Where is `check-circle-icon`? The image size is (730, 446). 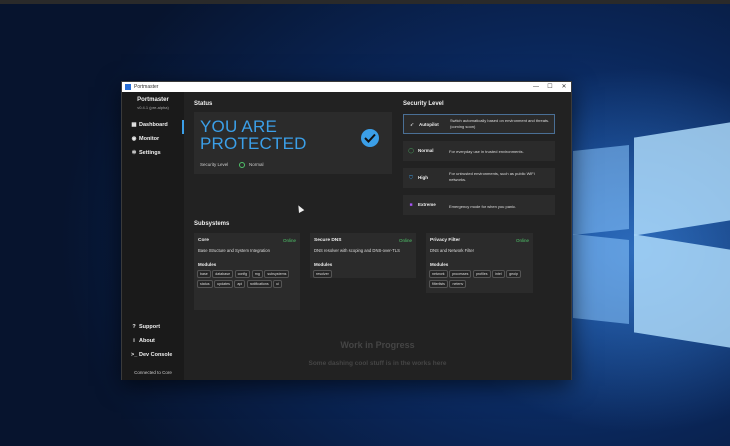
check-circle-icon is located at coordinates (370, 138).